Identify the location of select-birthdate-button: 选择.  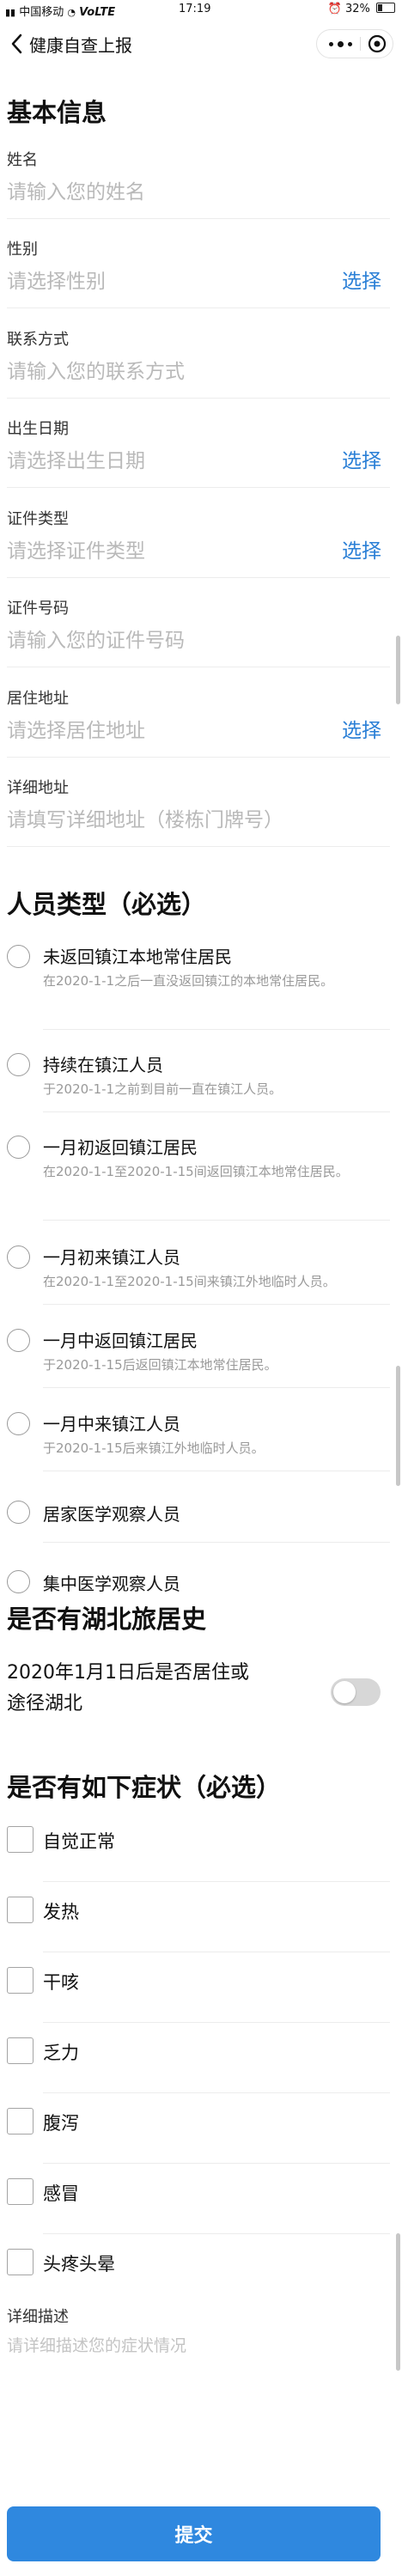
(361, 458).